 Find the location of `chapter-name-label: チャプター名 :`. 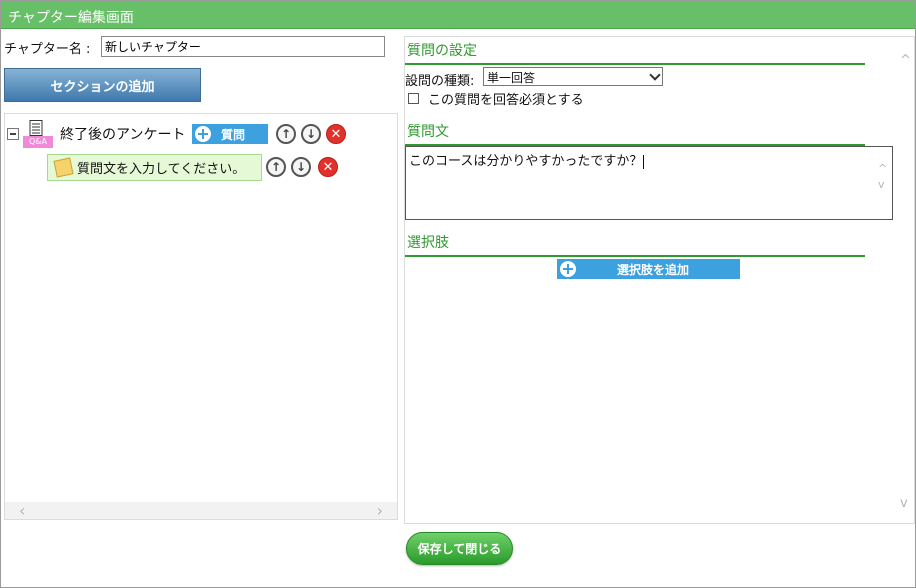

chapter-name-label: チャプター名 : is located at coordinates (47, 49).